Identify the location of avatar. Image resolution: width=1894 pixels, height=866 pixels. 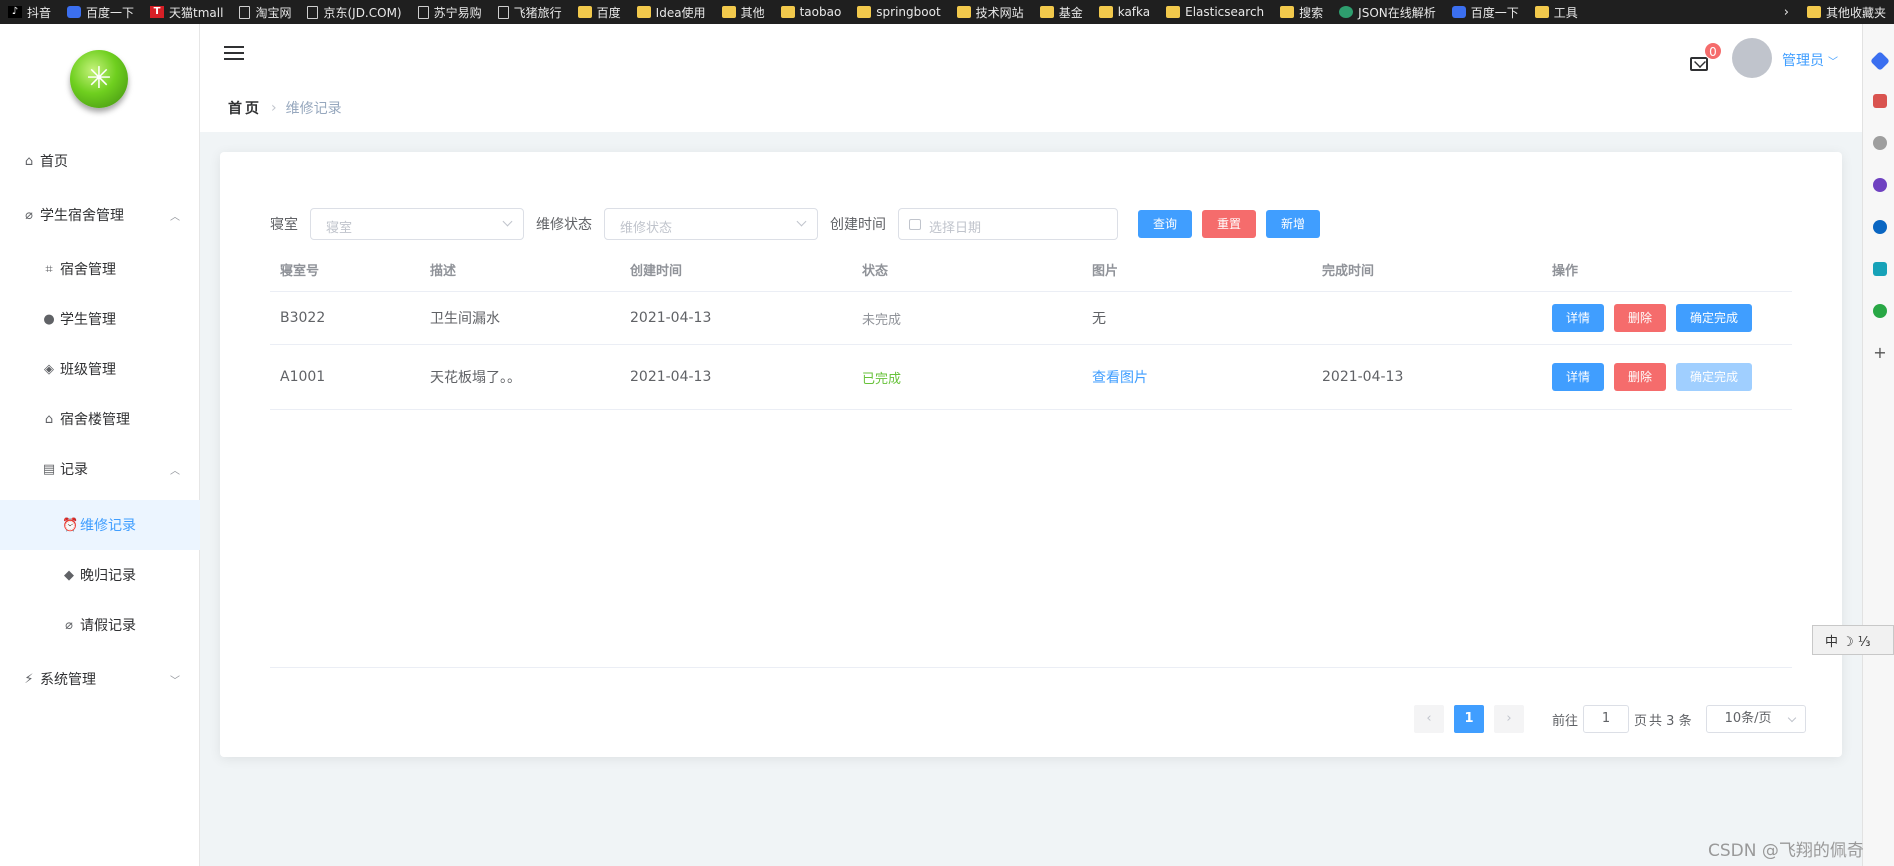
(1752, 58).